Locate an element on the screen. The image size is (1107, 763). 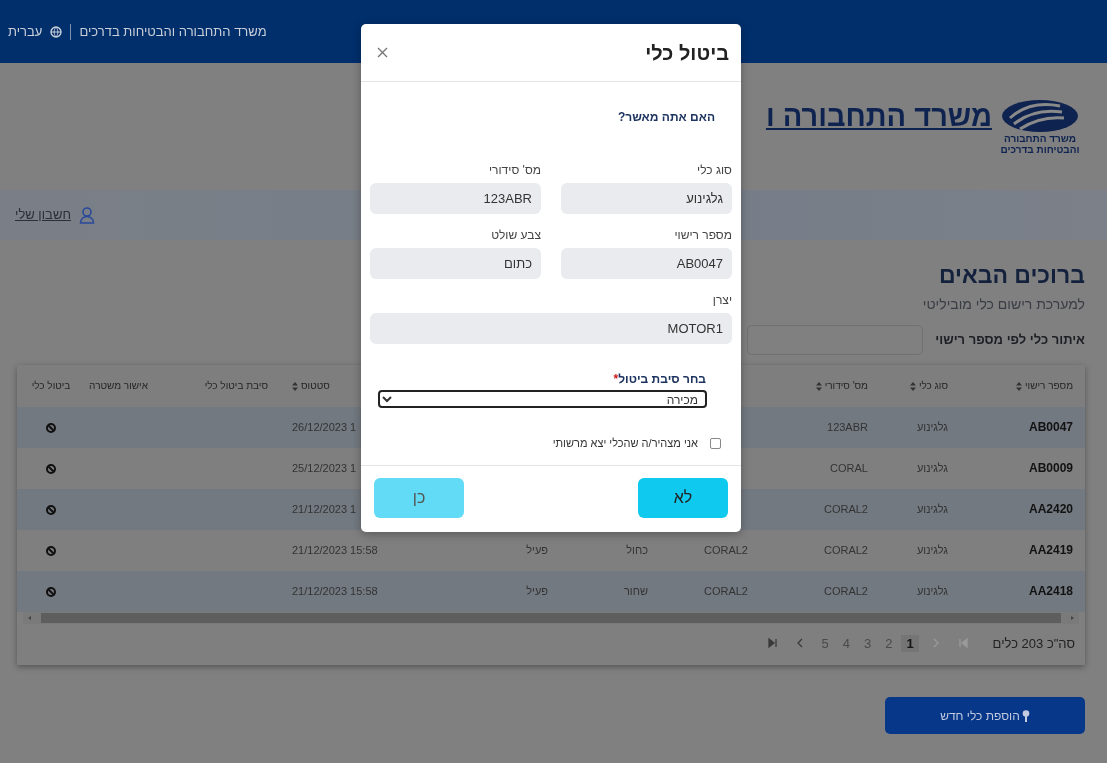
site-name: משרד התחבורה והבטיחות בדרכים is located at coordinates (173, 31).